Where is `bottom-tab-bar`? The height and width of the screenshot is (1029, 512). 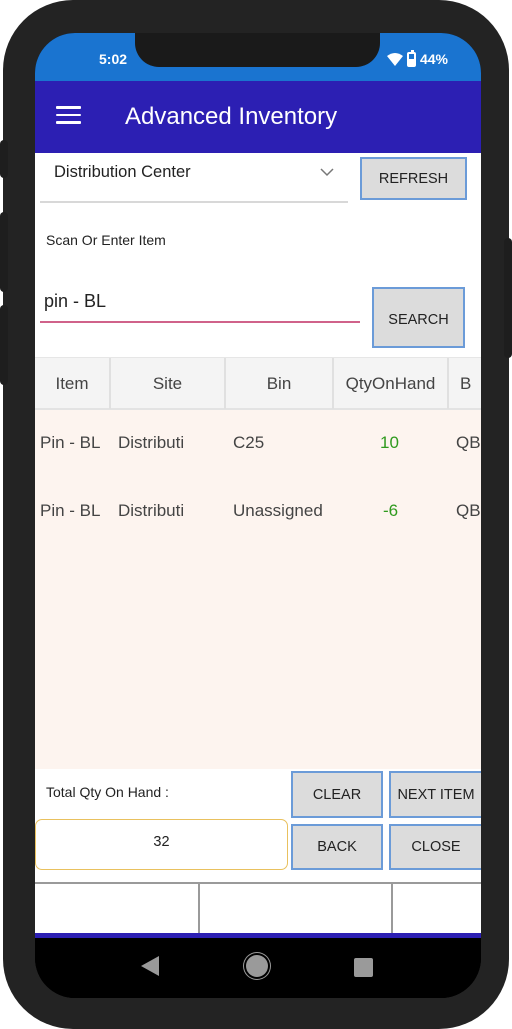 bottom-tab-bar is located at coordinates (258, 908).